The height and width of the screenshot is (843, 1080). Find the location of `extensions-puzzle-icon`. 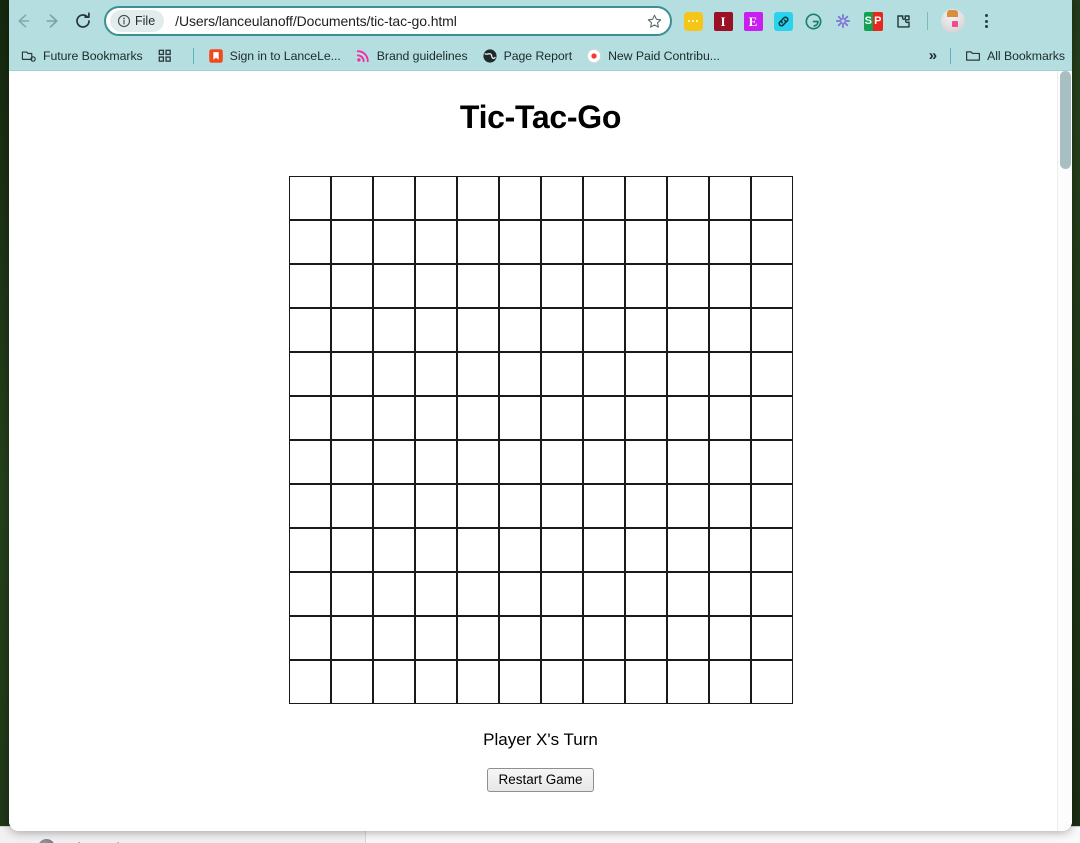

extensions-puzzle-icon is located at coordinates (903, 21).